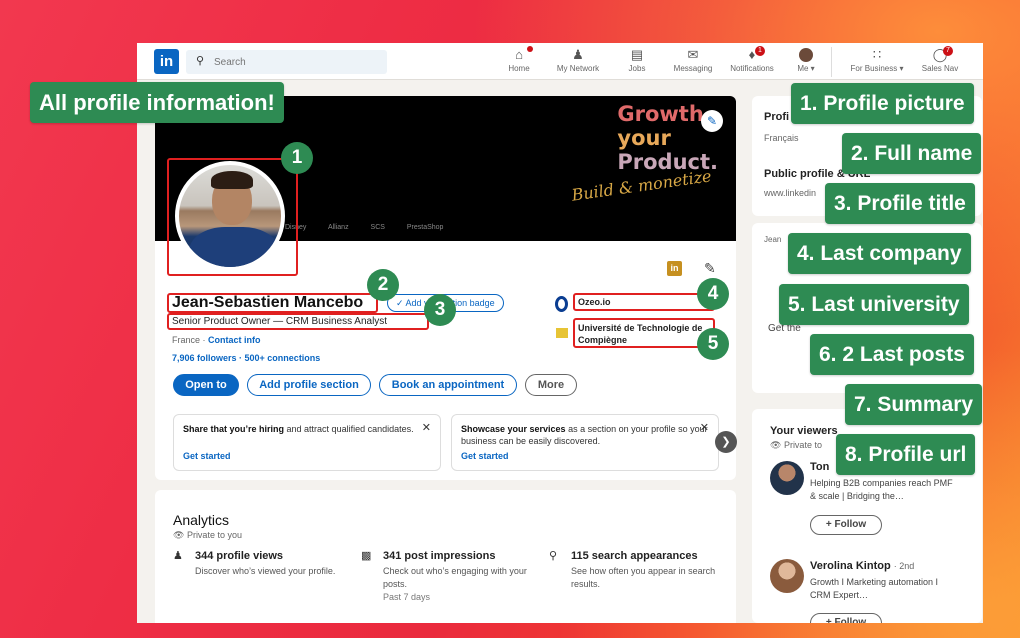 This screenshot has width=1020, height=638. Describe the element at coordinates (294, 62) in the screenshot. I see `search-input` at that location.